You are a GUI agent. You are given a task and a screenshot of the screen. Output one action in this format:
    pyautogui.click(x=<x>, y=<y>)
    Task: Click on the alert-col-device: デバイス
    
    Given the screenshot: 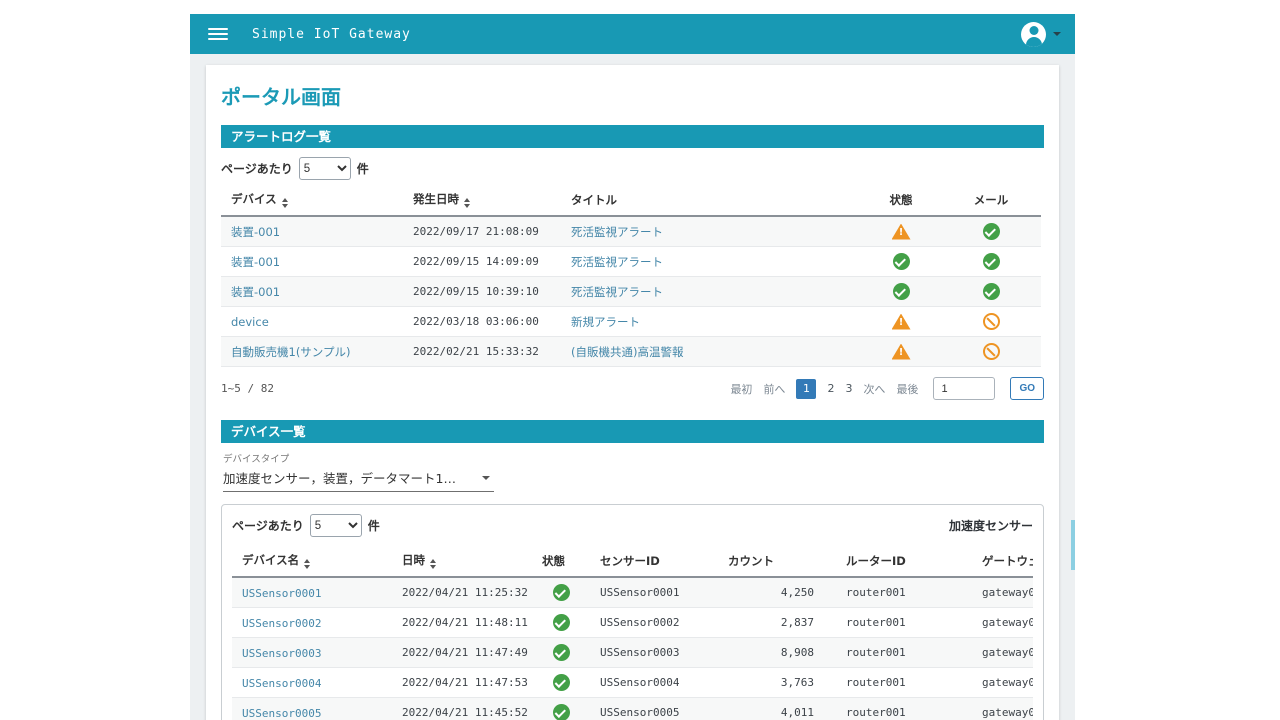 What is the action you would take?
    pyautogui.click(x=312, y=199)
    